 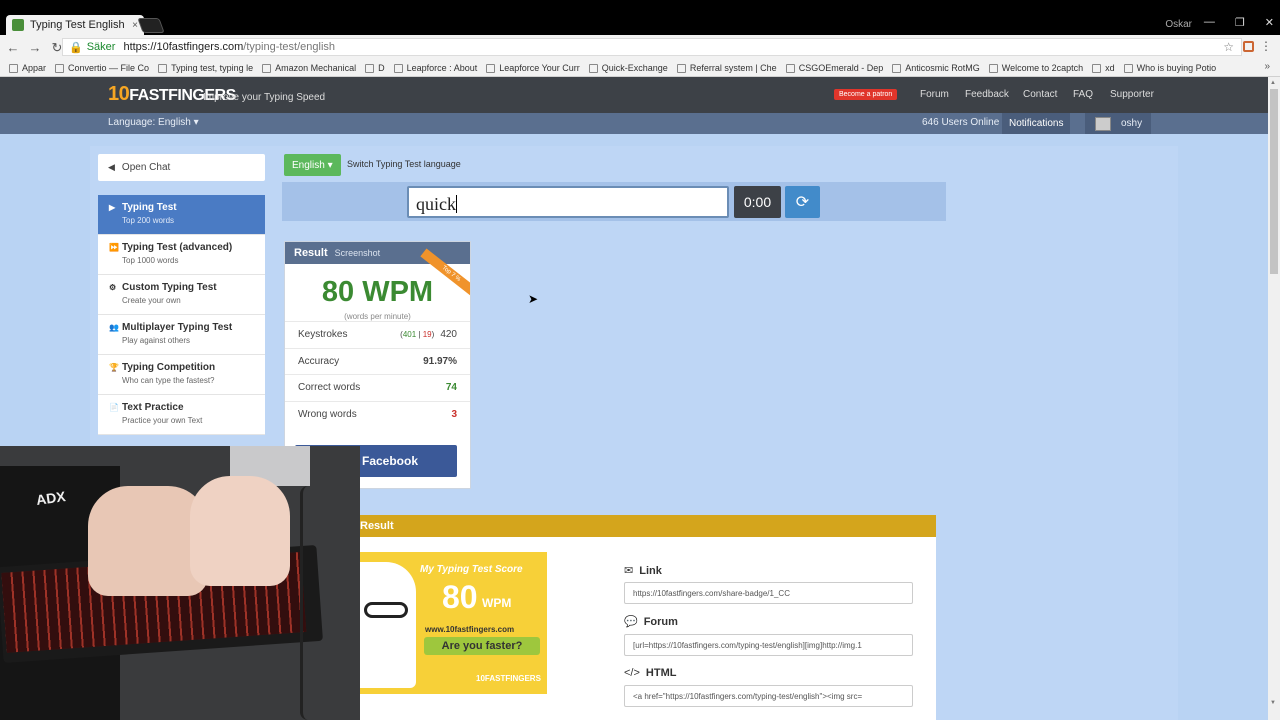 I want to click on nav-faq: FAQ, so click(x=1083, y=94).